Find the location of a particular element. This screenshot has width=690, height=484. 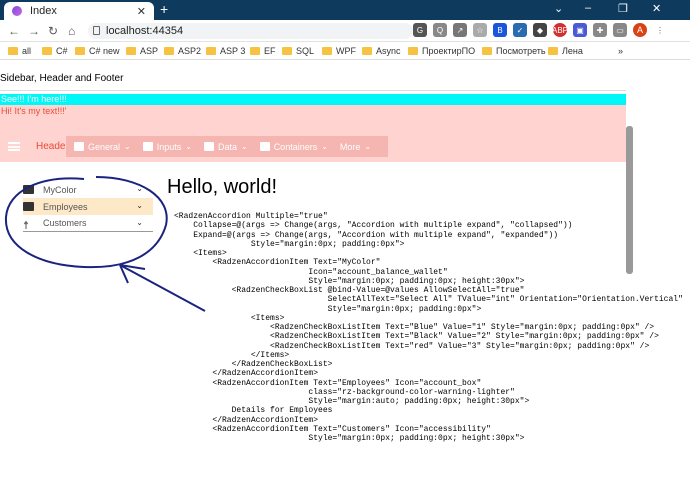

extension-icon: ◆ is located at coordinates (540, 30).